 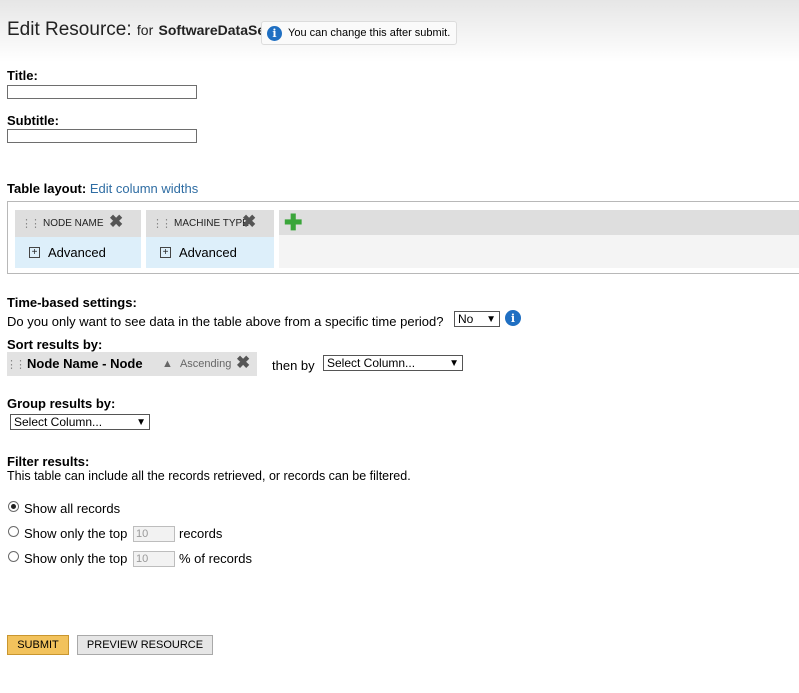 What do you see at coordinates (145, 645) in the screenshot?
I see `preview-resource-button: PREVIEW RESOURCE` at bounding box center [145, 645].